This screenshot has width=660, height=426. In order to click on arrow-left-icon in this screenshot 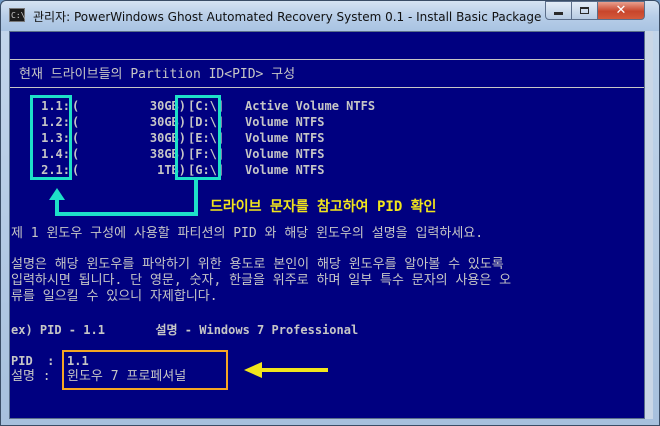, I will do `click(286, 370)`.